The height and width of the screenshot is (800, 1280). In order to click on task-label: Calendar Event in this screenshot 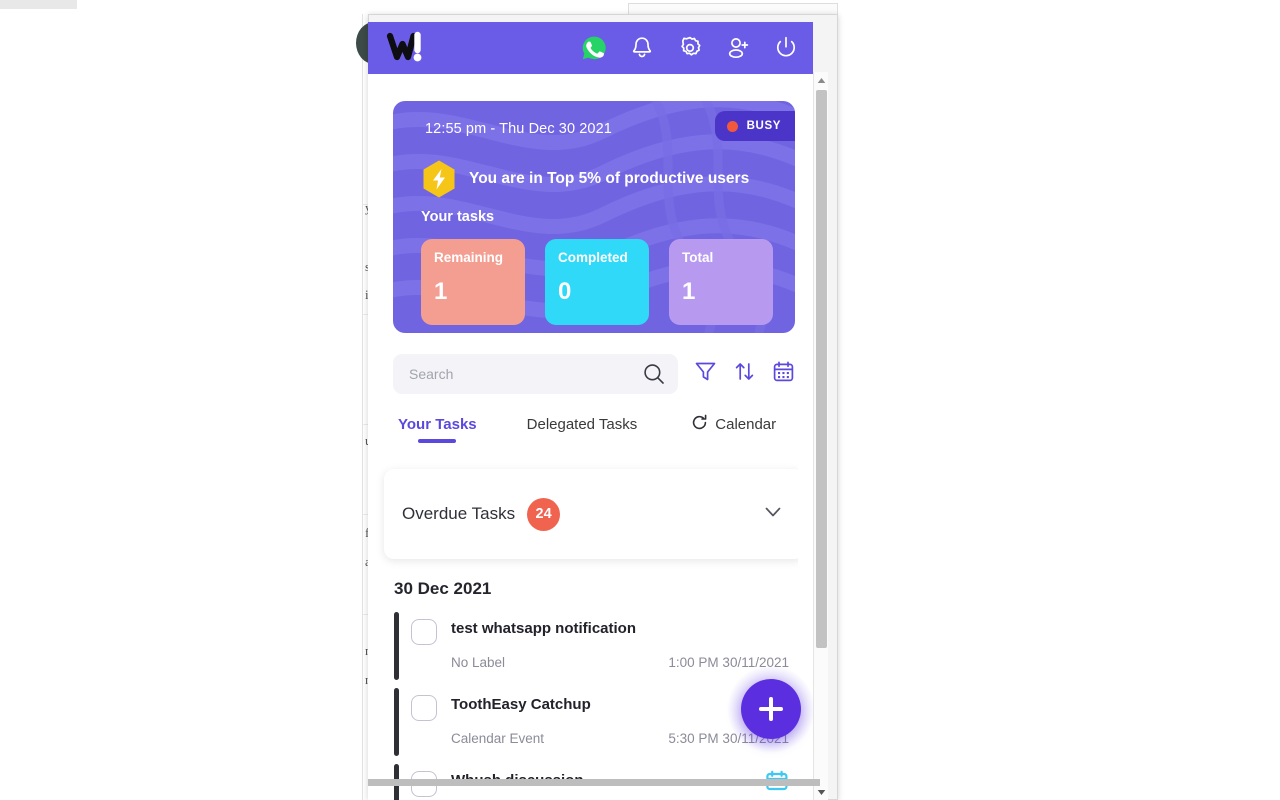, I will do `click(498, 738)`.